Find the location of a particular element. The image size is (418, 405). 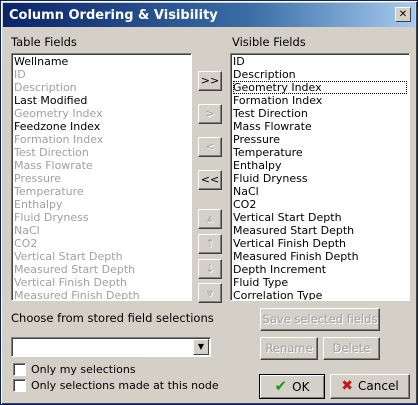

table-field-item: NaCl is located at coordinates (101, 230).